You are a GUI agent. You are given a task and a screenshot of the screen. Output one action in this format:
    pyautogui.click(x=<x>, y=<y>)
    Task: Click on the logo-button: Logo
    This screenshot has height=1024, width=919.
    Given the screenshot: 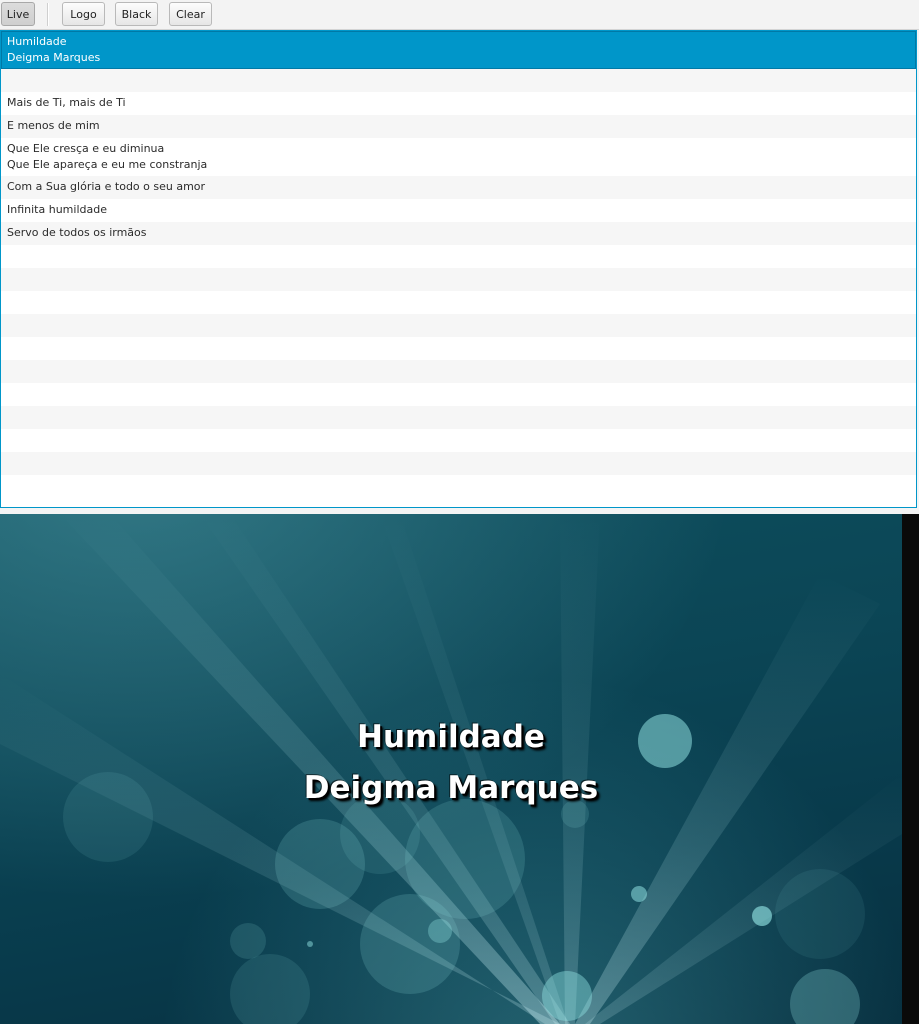 What is the action you would take?
    pyautogui.click(x=83, y=14)
    